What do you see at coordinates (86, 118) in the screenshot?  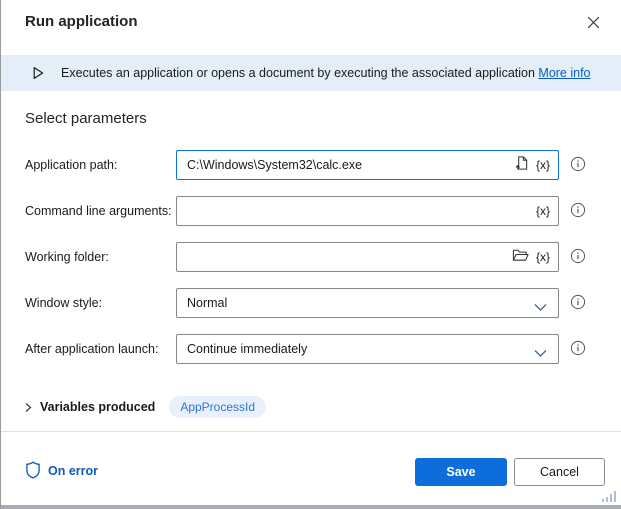 I see `section-title: Select parameters` at bounding box center [86, 118].